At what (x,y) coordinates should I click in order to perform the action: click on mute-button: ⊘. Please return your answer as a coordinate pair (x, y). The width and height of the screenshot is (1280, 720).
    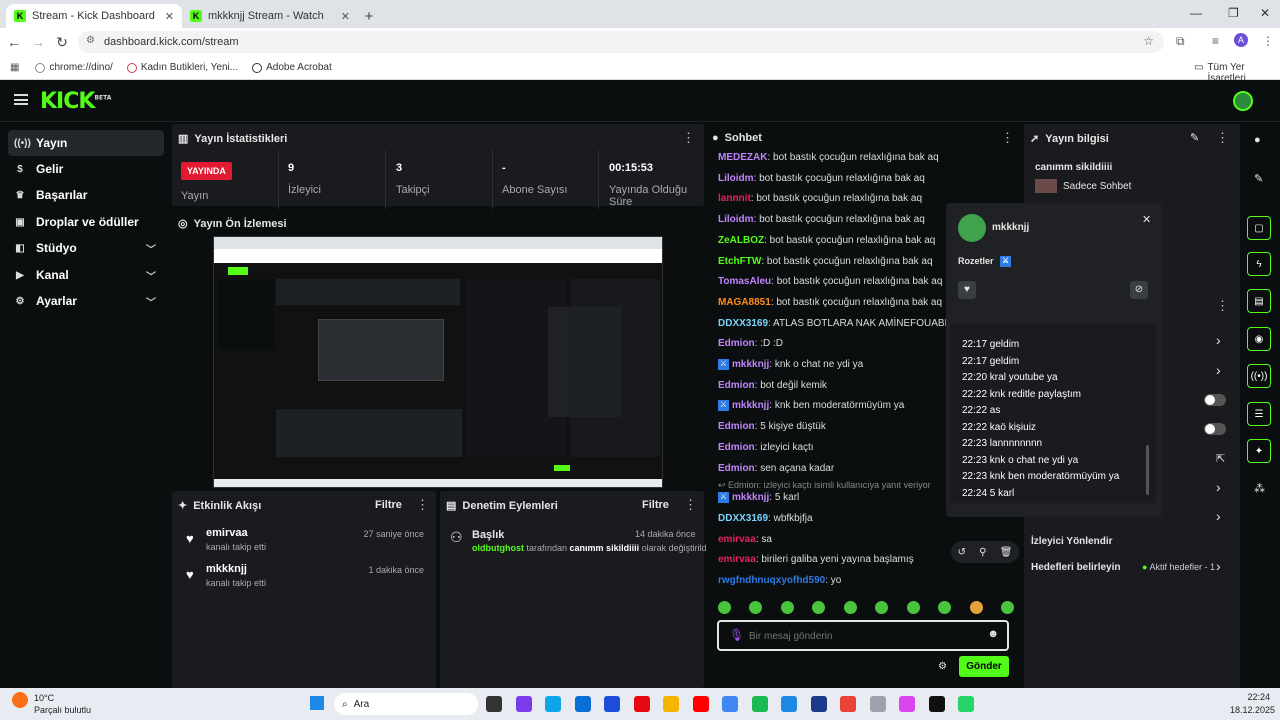
    Looking at the image, I should click on (1139, 290).